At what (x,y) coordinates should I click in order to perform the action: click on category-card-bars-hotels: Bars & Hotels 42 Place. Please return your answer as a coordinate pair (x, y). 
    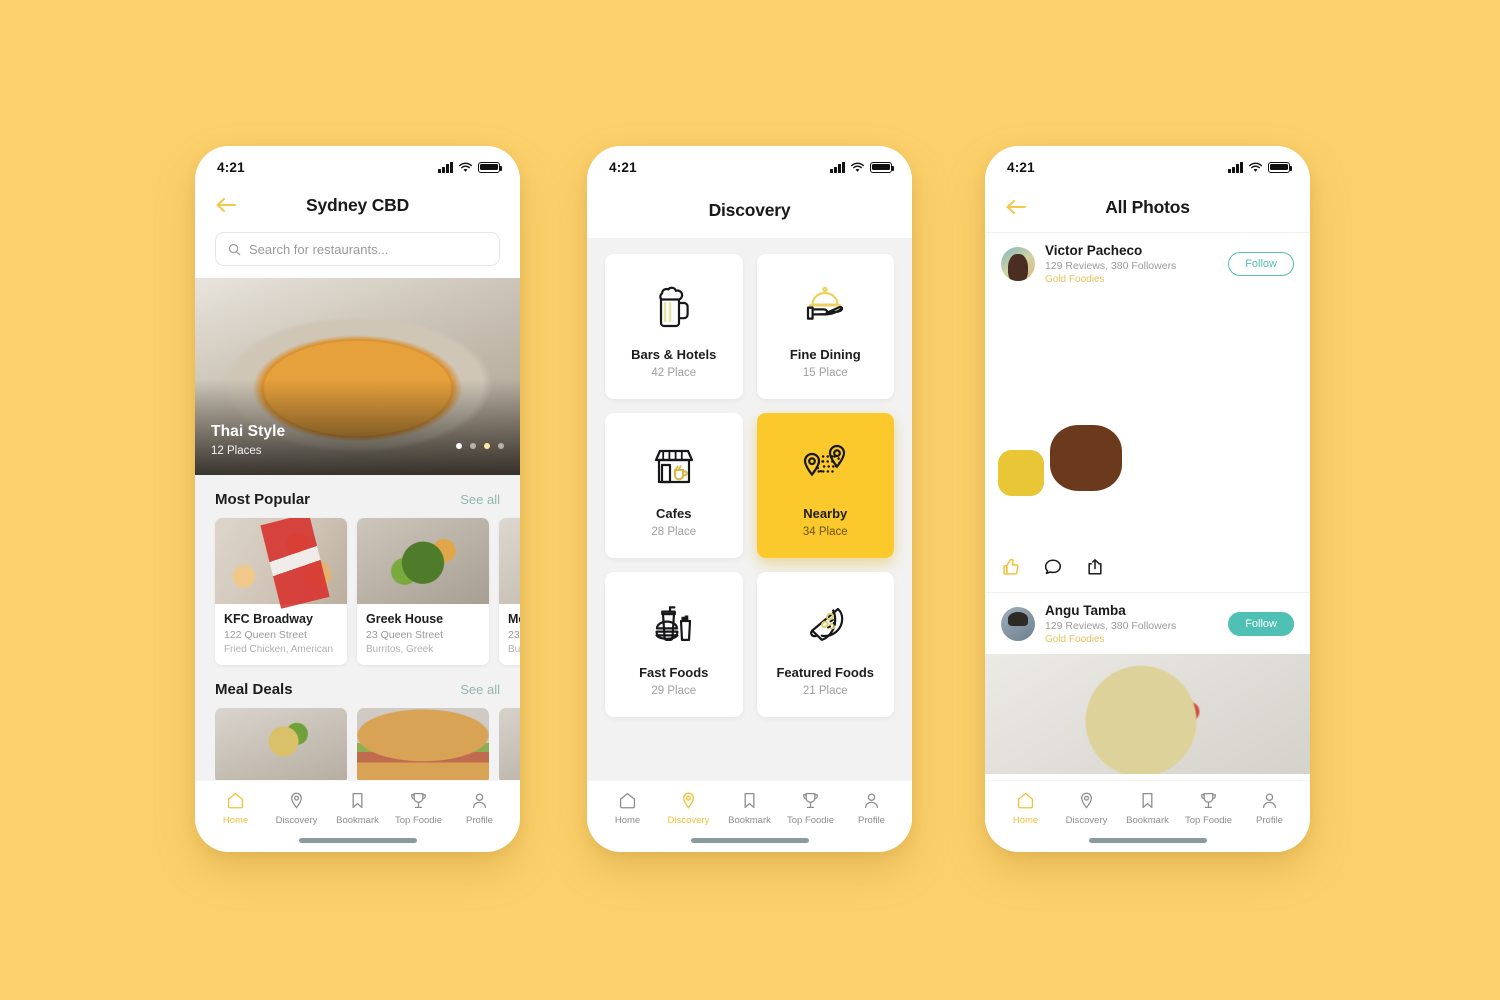
    Looking at the image, I should click on (674, 326).